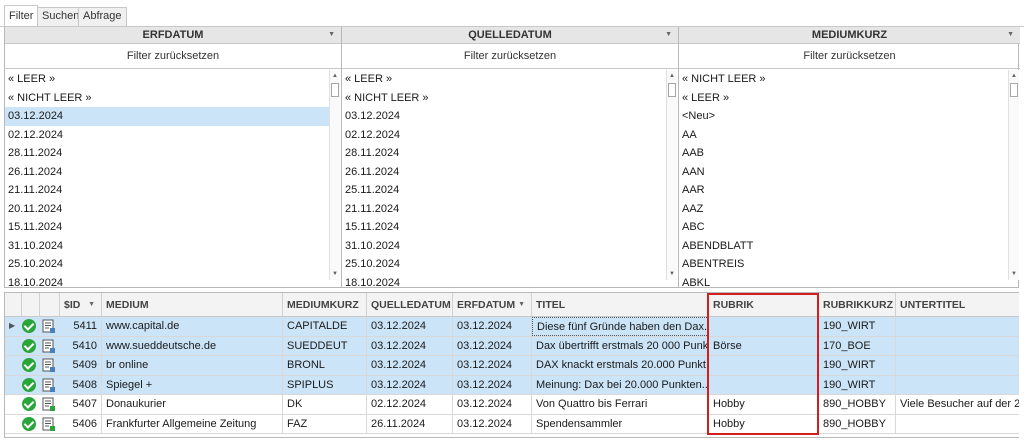 The height and width of the screenshot is (441, 1024). Describe the element at coordinates (410, 404) in the screenshot. I see `cell-quelledatum: 02.12.2024` at that location.